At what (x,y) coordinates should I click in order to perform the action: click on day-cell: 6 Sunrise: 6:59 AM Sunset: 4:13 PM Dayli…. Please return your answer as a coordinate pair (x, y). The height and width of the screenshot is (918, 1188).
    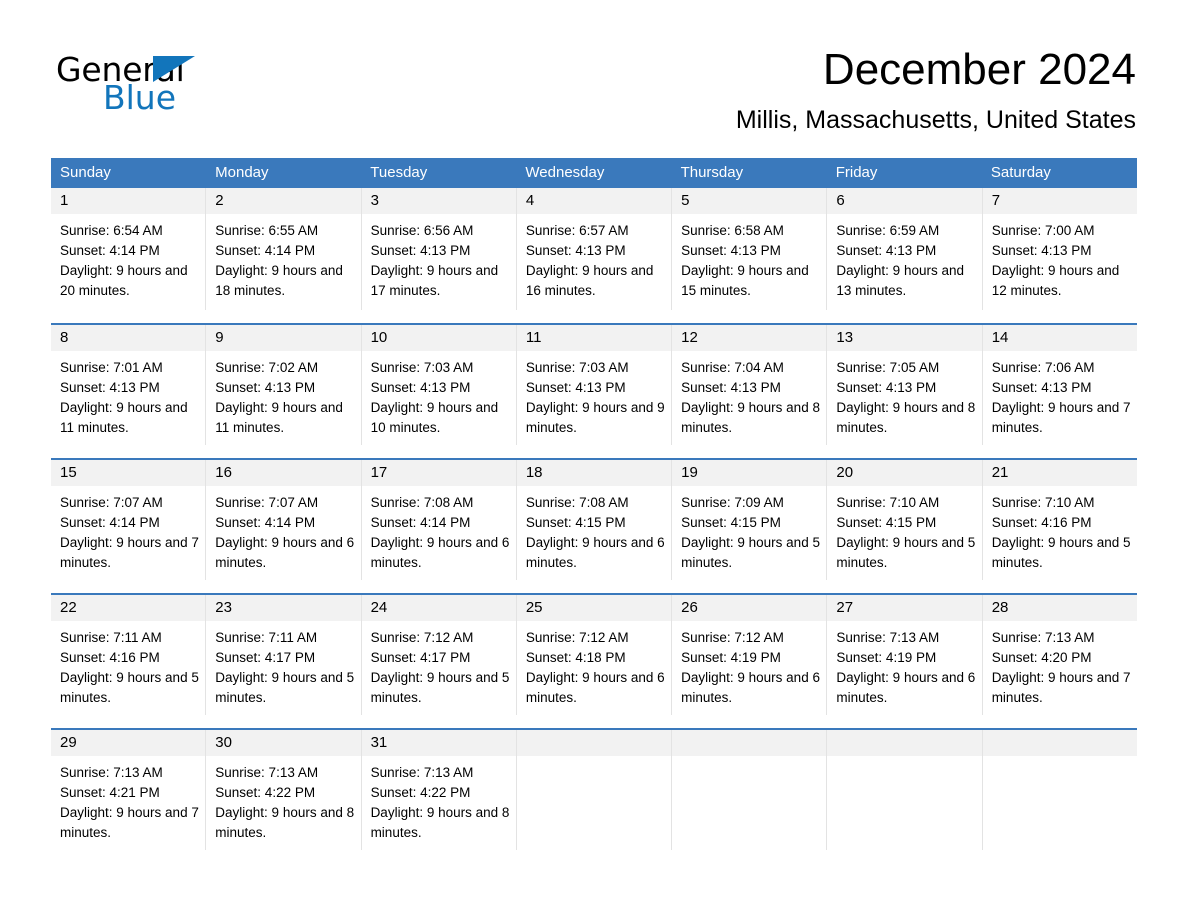
    Looking at the image, I should click on (905, 249).